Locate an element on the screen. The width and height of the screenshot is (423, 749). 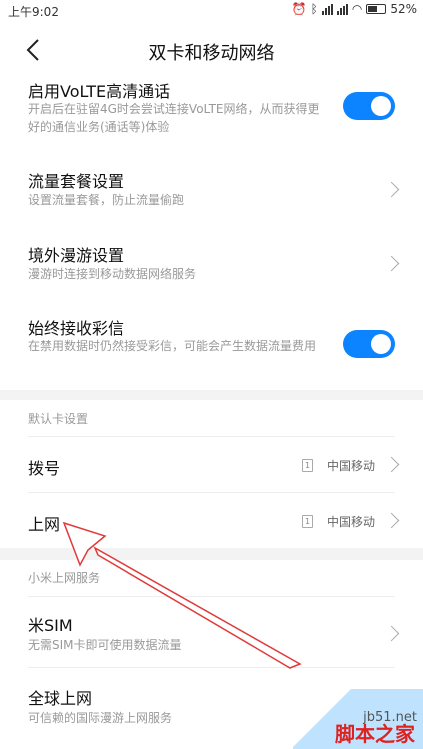
watermark-logo: 脚本之家 is located at coordinates (375, 734).